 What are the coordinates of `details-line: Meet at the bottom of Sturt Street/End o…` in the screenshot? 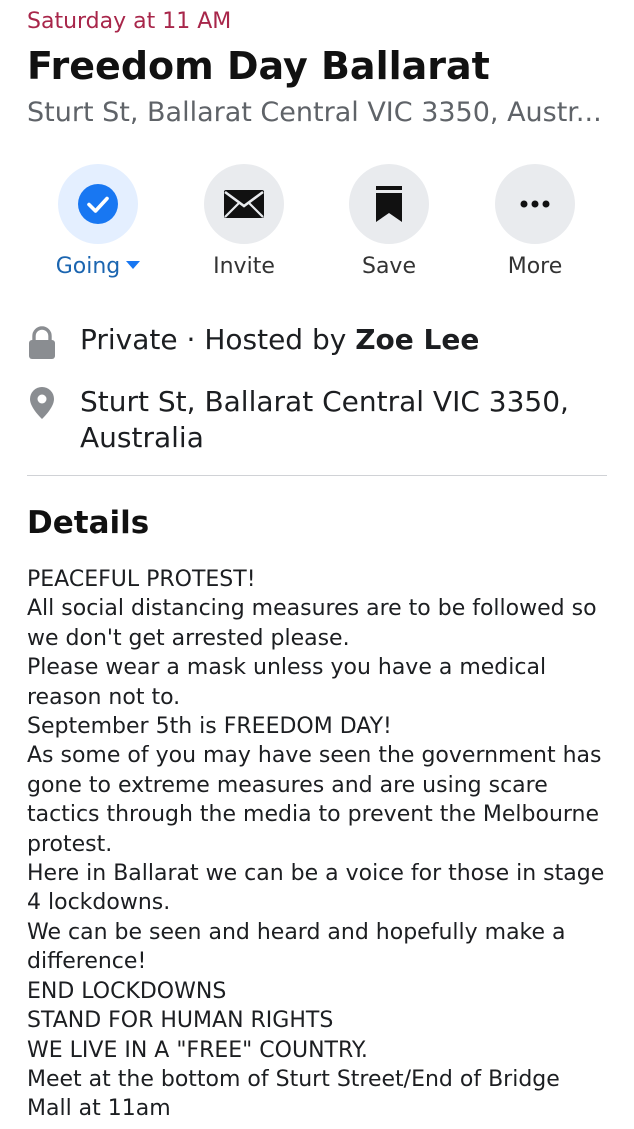 It's located at (293, 1079).